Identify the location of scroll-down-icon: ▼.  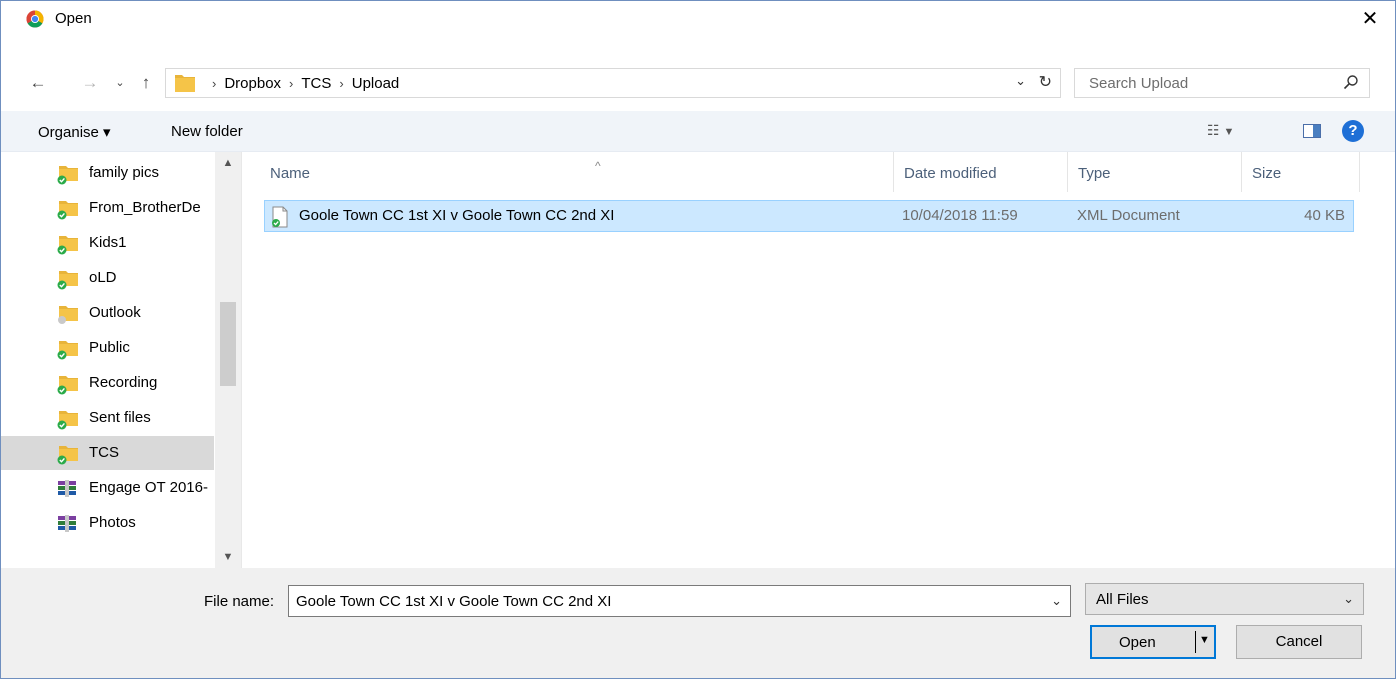
(228, 557).